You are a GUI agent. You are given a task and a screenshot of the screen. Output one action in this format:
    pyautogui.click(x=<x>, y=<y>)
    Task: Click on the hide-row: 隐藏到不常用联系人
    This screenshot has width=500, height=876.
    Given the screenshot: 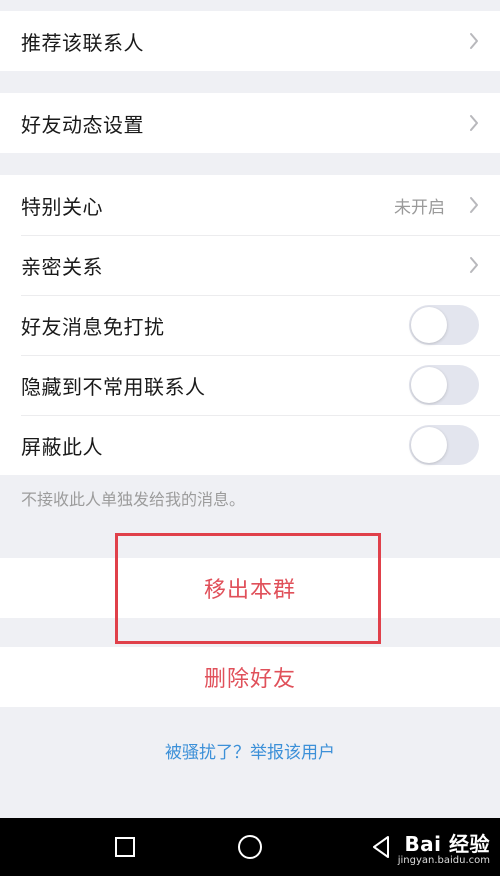 What is the action you would take?
    pyautogui.click(x=250, y=385)
    